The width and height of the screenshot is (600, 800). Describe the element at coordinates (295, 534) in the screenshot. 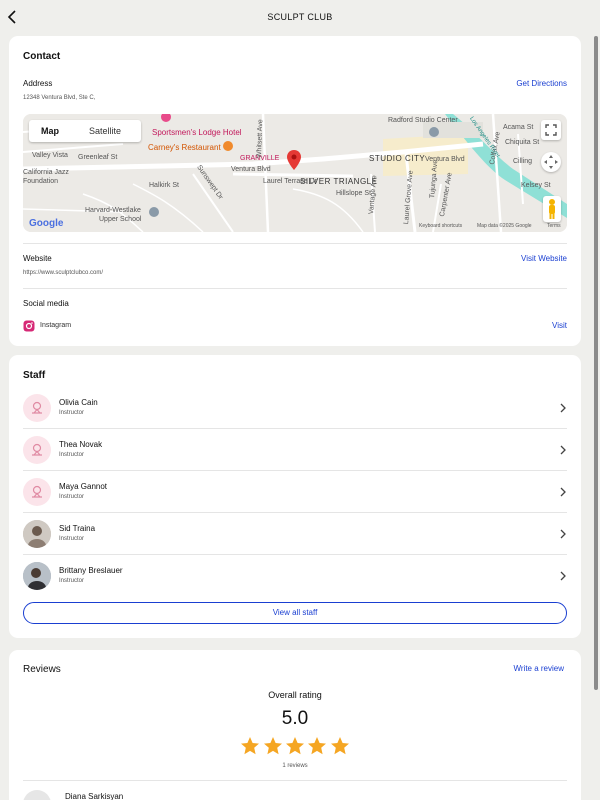

I see `staff-row: Sid Traina Instructor` at that location.